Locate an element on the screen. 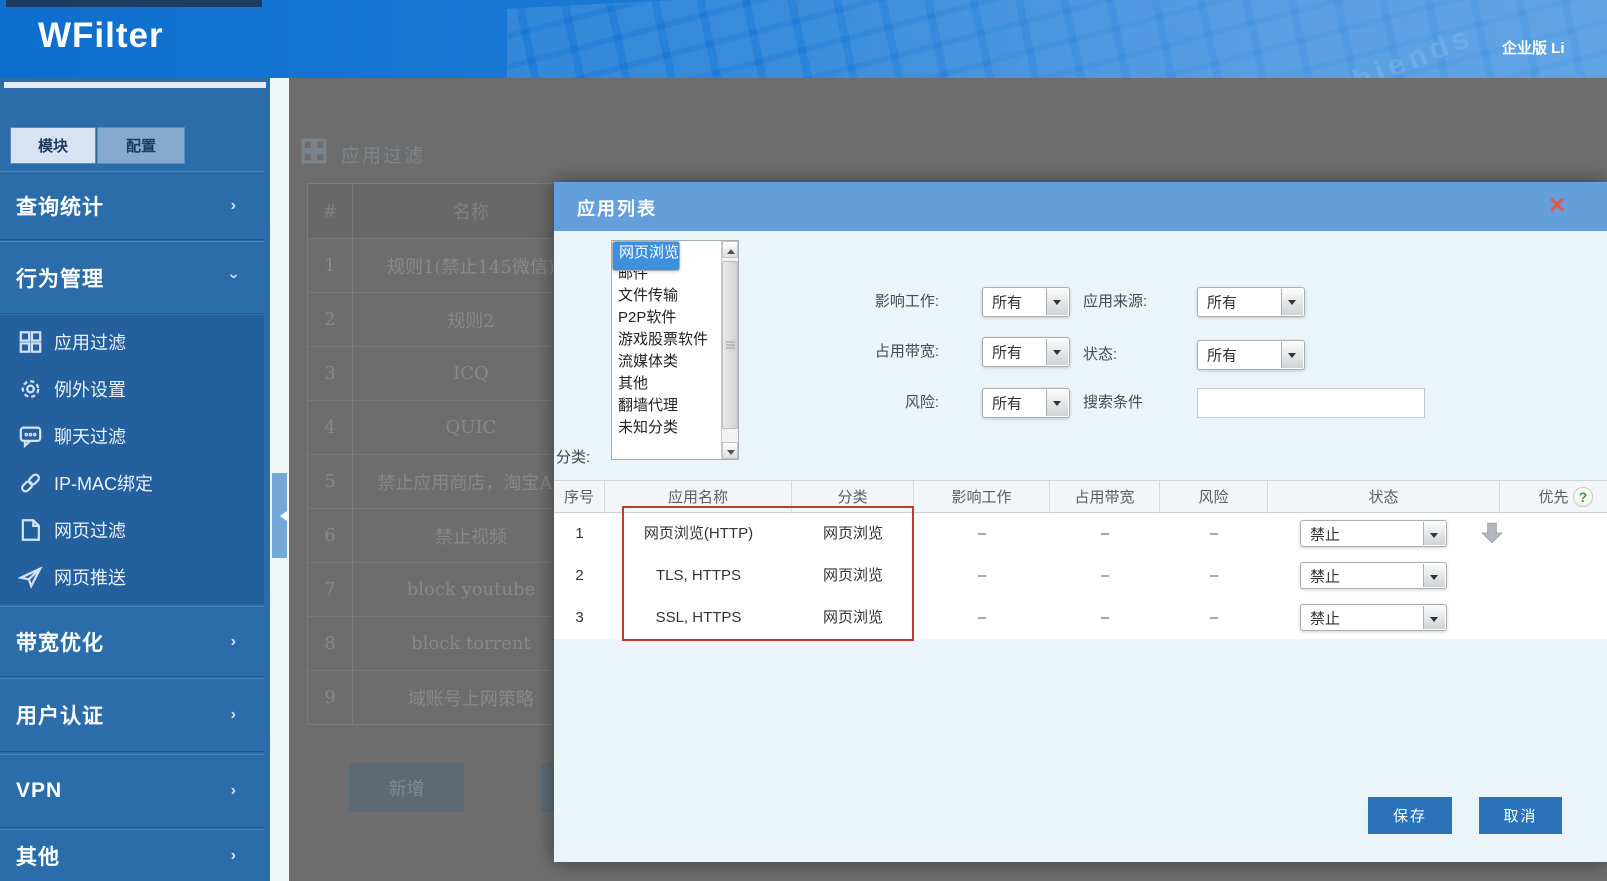  link-icon is located at coordinates (30, 482).